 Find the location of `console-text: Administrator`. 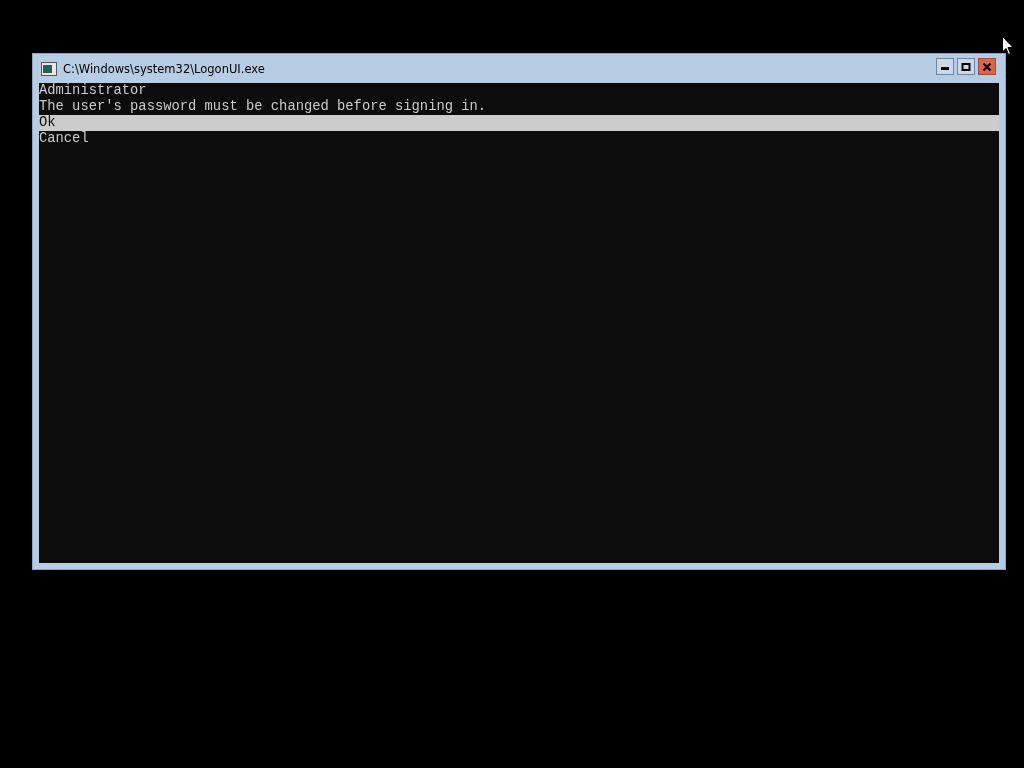

console-text: Administrator is located at coordinates (93, 91).